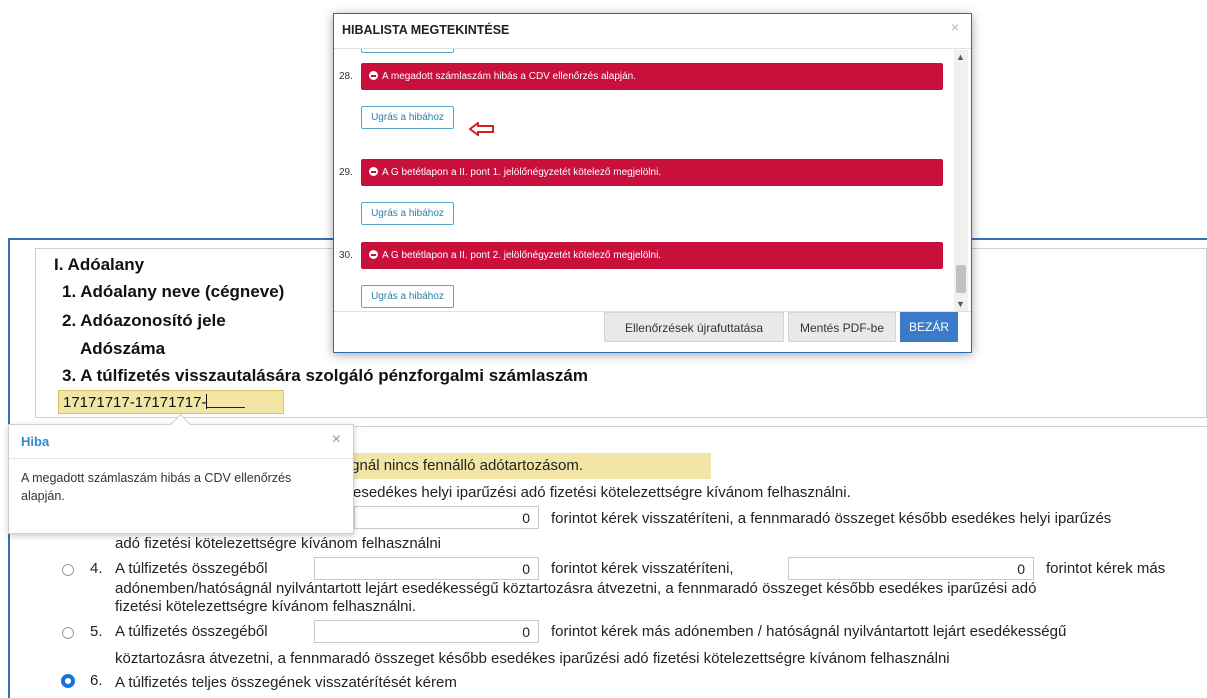 This screenshot has width=1207, height=698. I want to click on option5-amount-input: 0, so click(426, 631).